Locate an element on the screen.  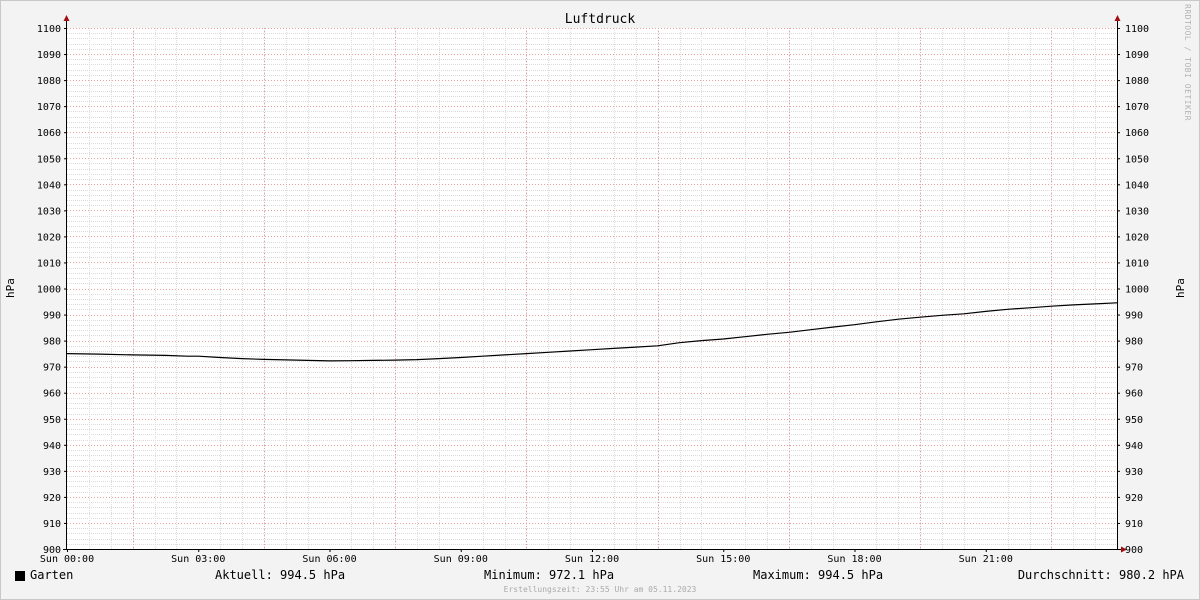
chart-title: Luftdruck is located at coordinates (600, 19).